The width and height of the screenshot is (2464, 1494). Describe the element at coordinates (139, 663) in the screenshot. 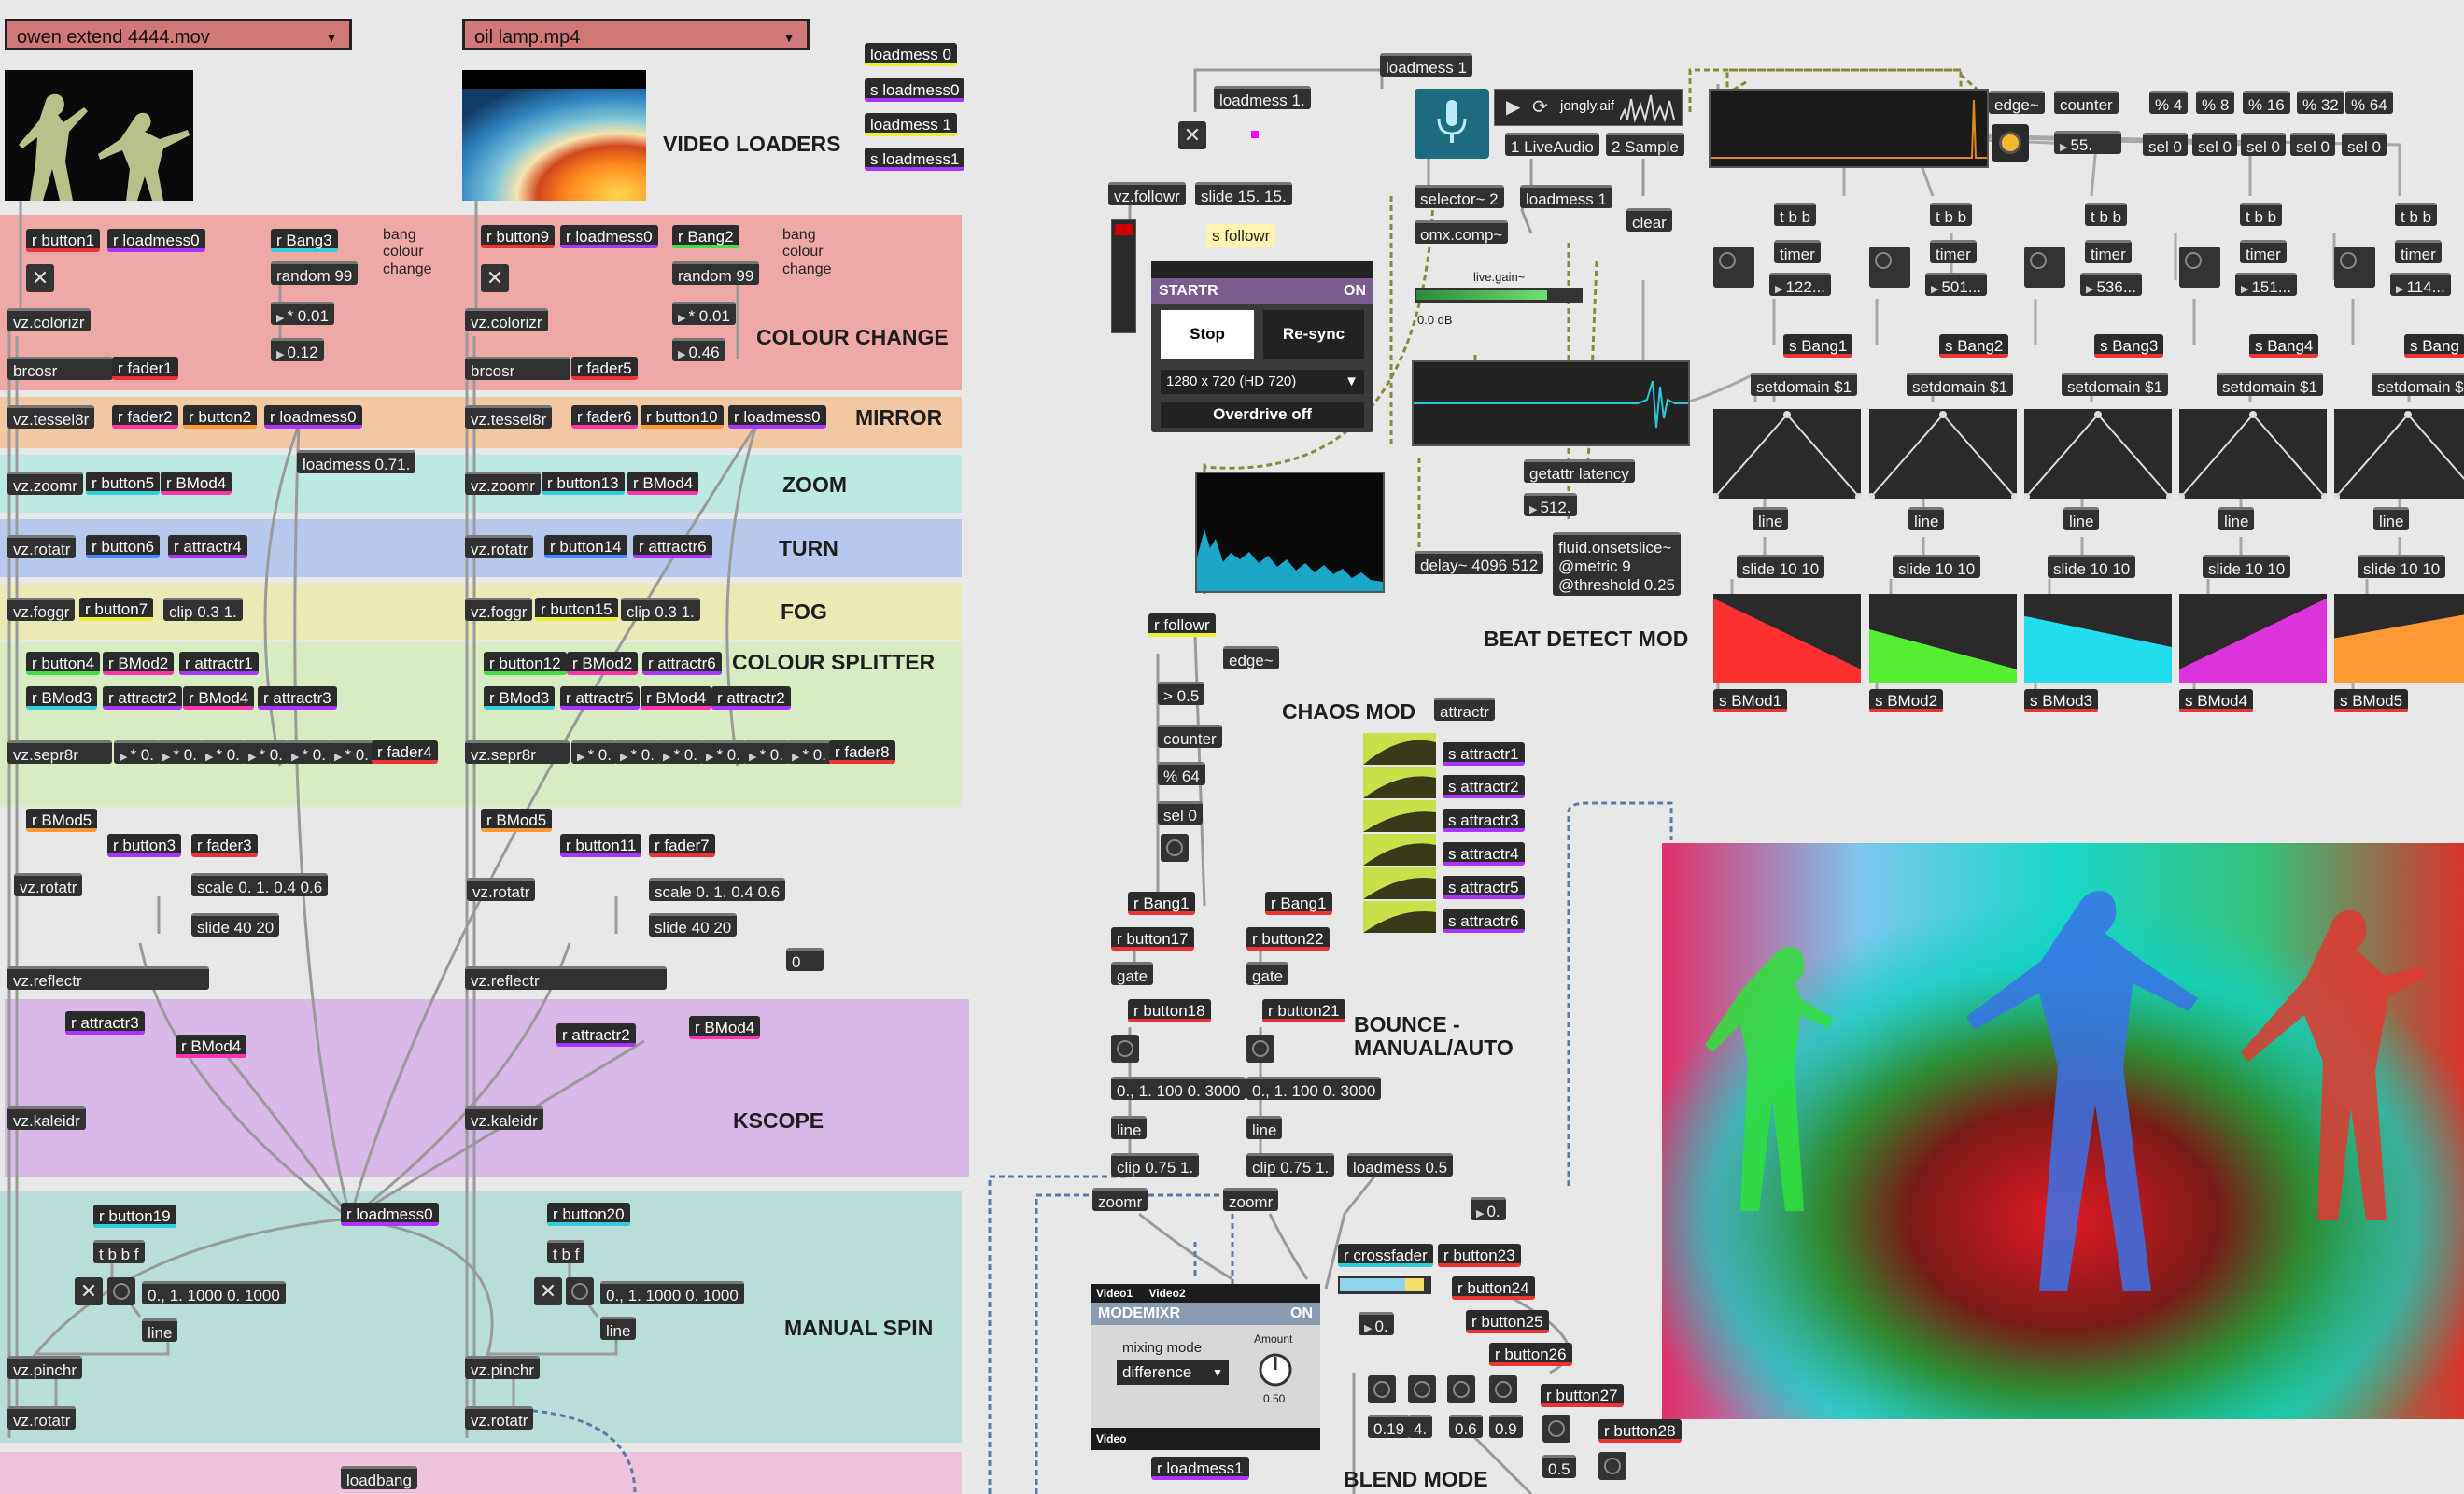

I see `r-bmod2: r BMod2` at that location.